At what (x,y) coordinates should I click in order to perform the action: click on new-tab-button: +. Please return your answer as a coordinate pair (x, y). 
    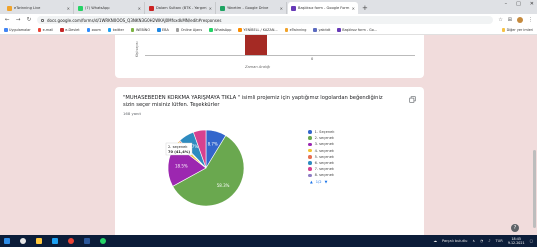
    Looking at the image, I should click on (365, 8).